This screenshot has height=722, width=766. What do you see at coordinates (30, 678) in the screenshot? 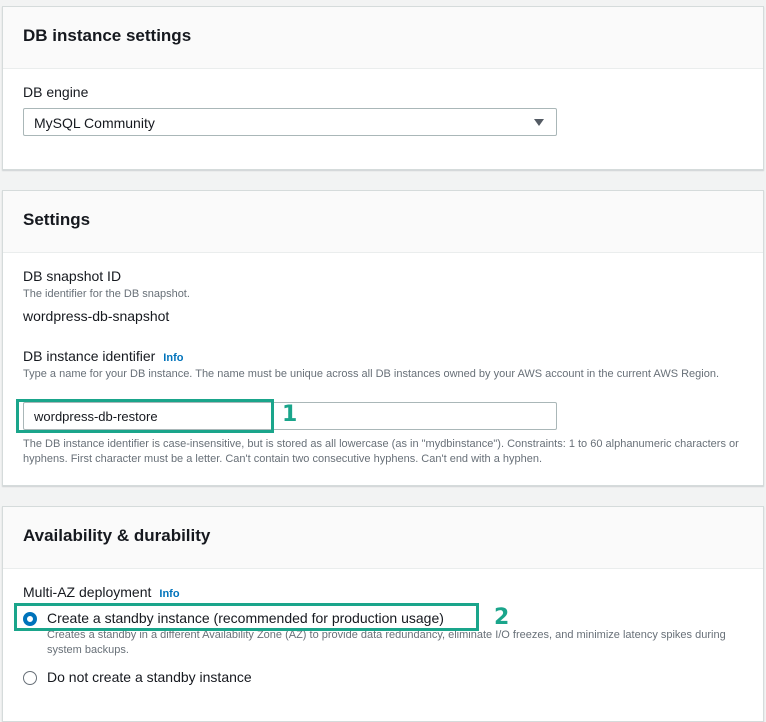
I see `no-standby-radio` at bounding box center [30, 678].